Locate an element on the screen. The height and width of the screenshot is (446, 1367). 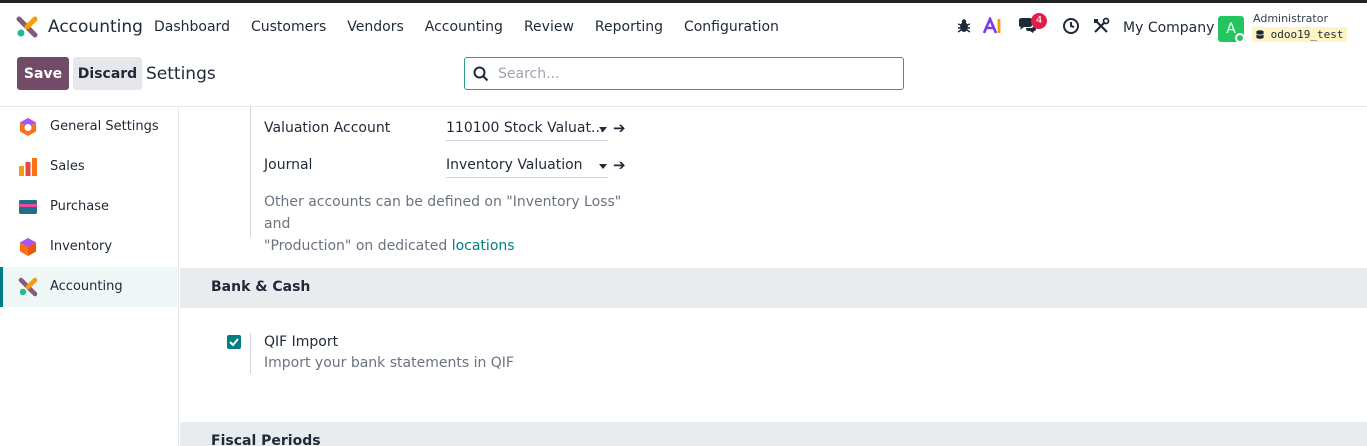
database-icon is located at coordinates (1260, 34).